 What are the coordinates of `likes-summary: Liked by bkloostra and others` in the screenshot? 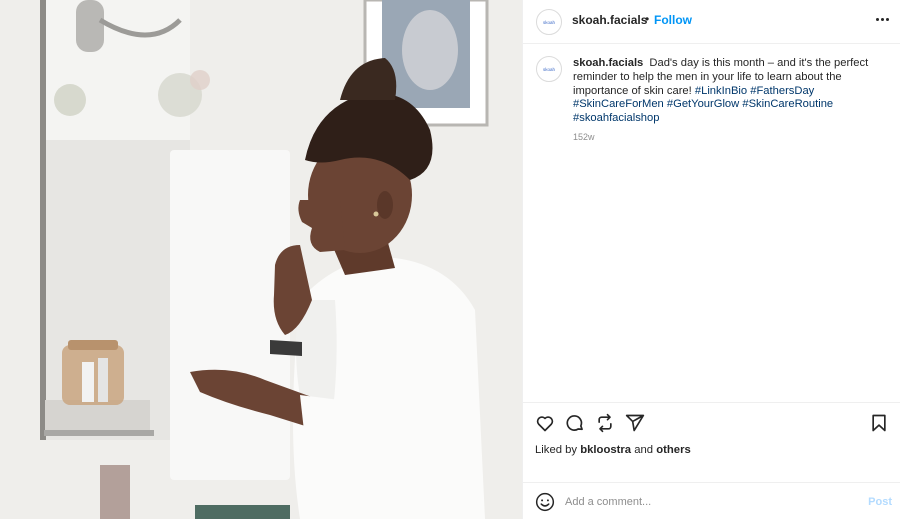 It's located at (613, 450).